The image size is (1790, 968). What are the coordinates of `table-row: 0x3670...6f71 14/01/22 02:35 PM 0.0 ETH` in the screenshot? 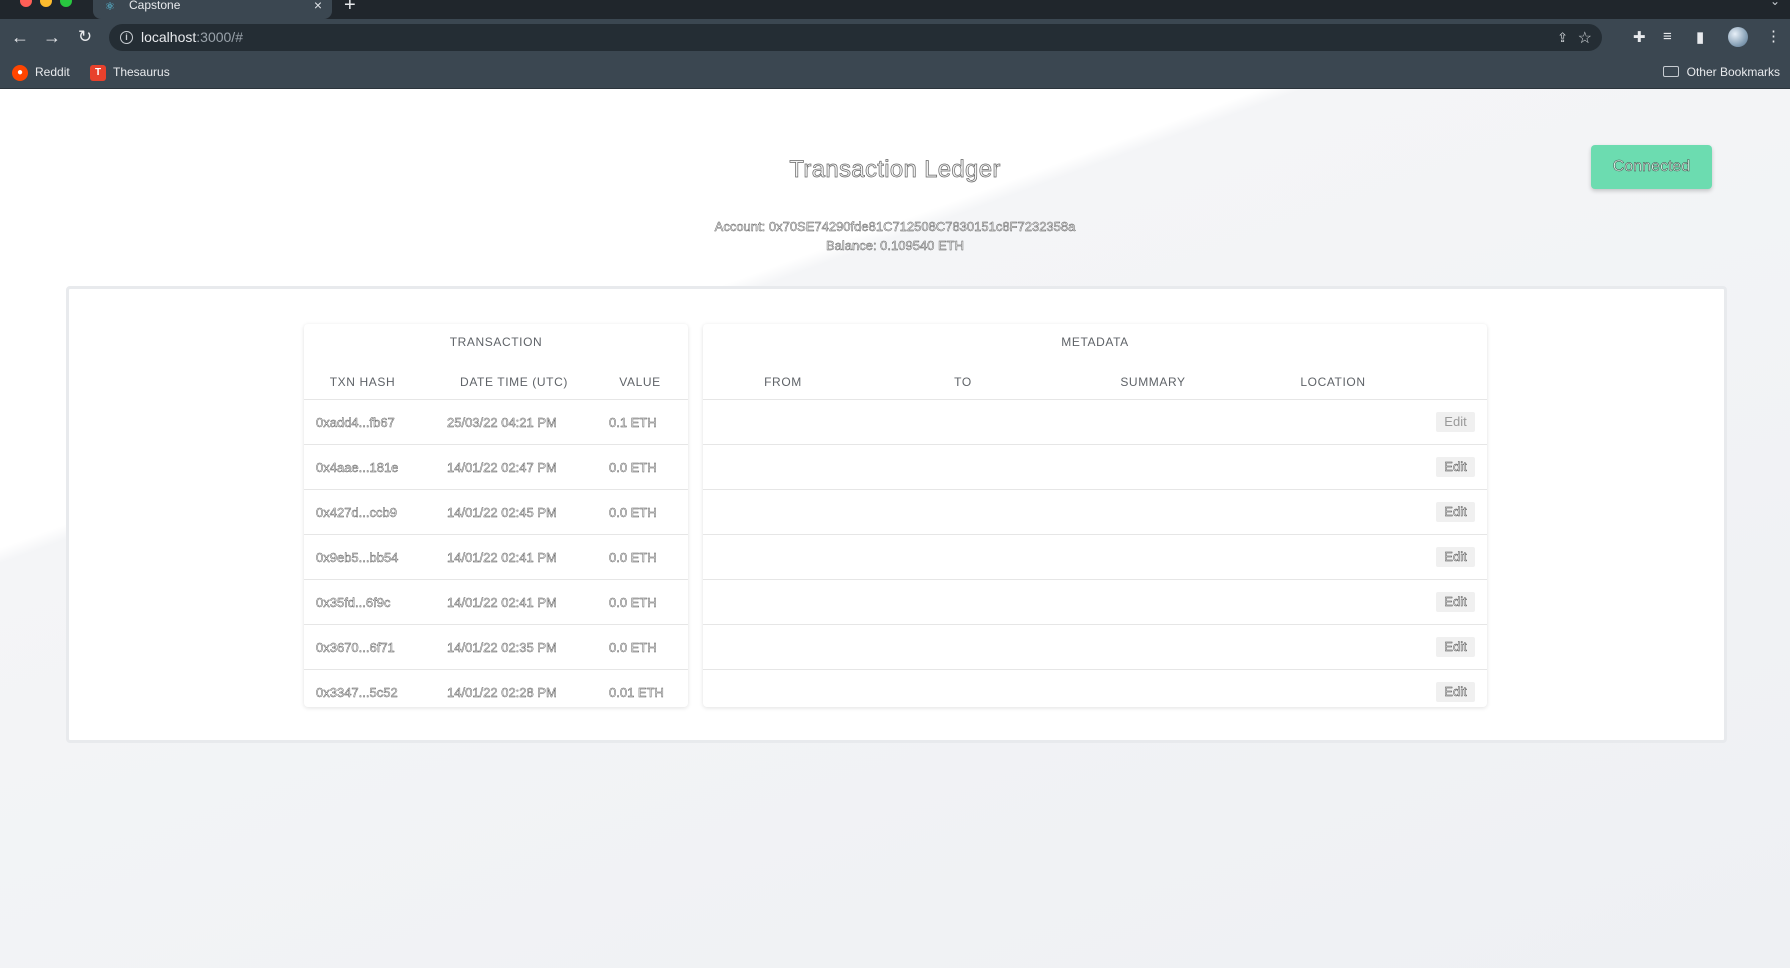 It's located at (496, 647).